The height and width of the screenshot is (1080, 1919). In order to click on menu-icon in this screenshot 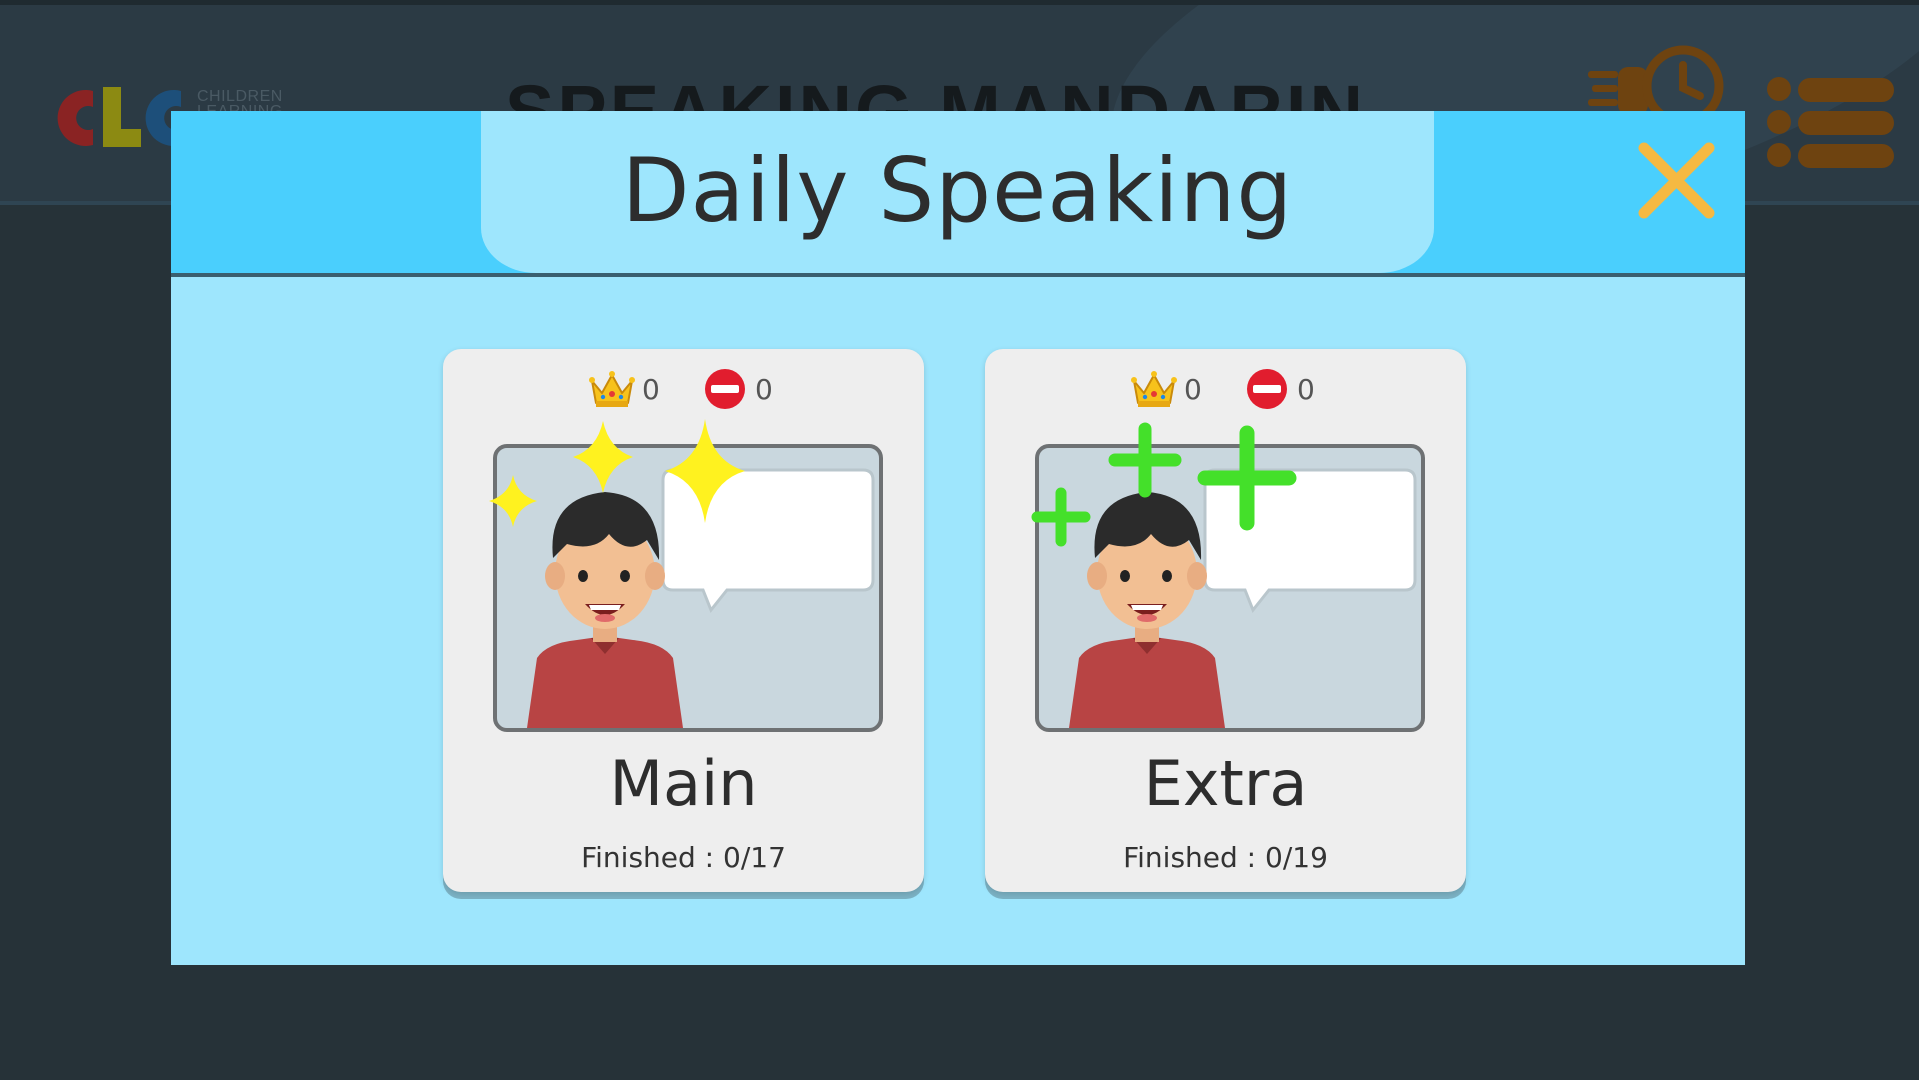, I will do `click(1831, 122)`.